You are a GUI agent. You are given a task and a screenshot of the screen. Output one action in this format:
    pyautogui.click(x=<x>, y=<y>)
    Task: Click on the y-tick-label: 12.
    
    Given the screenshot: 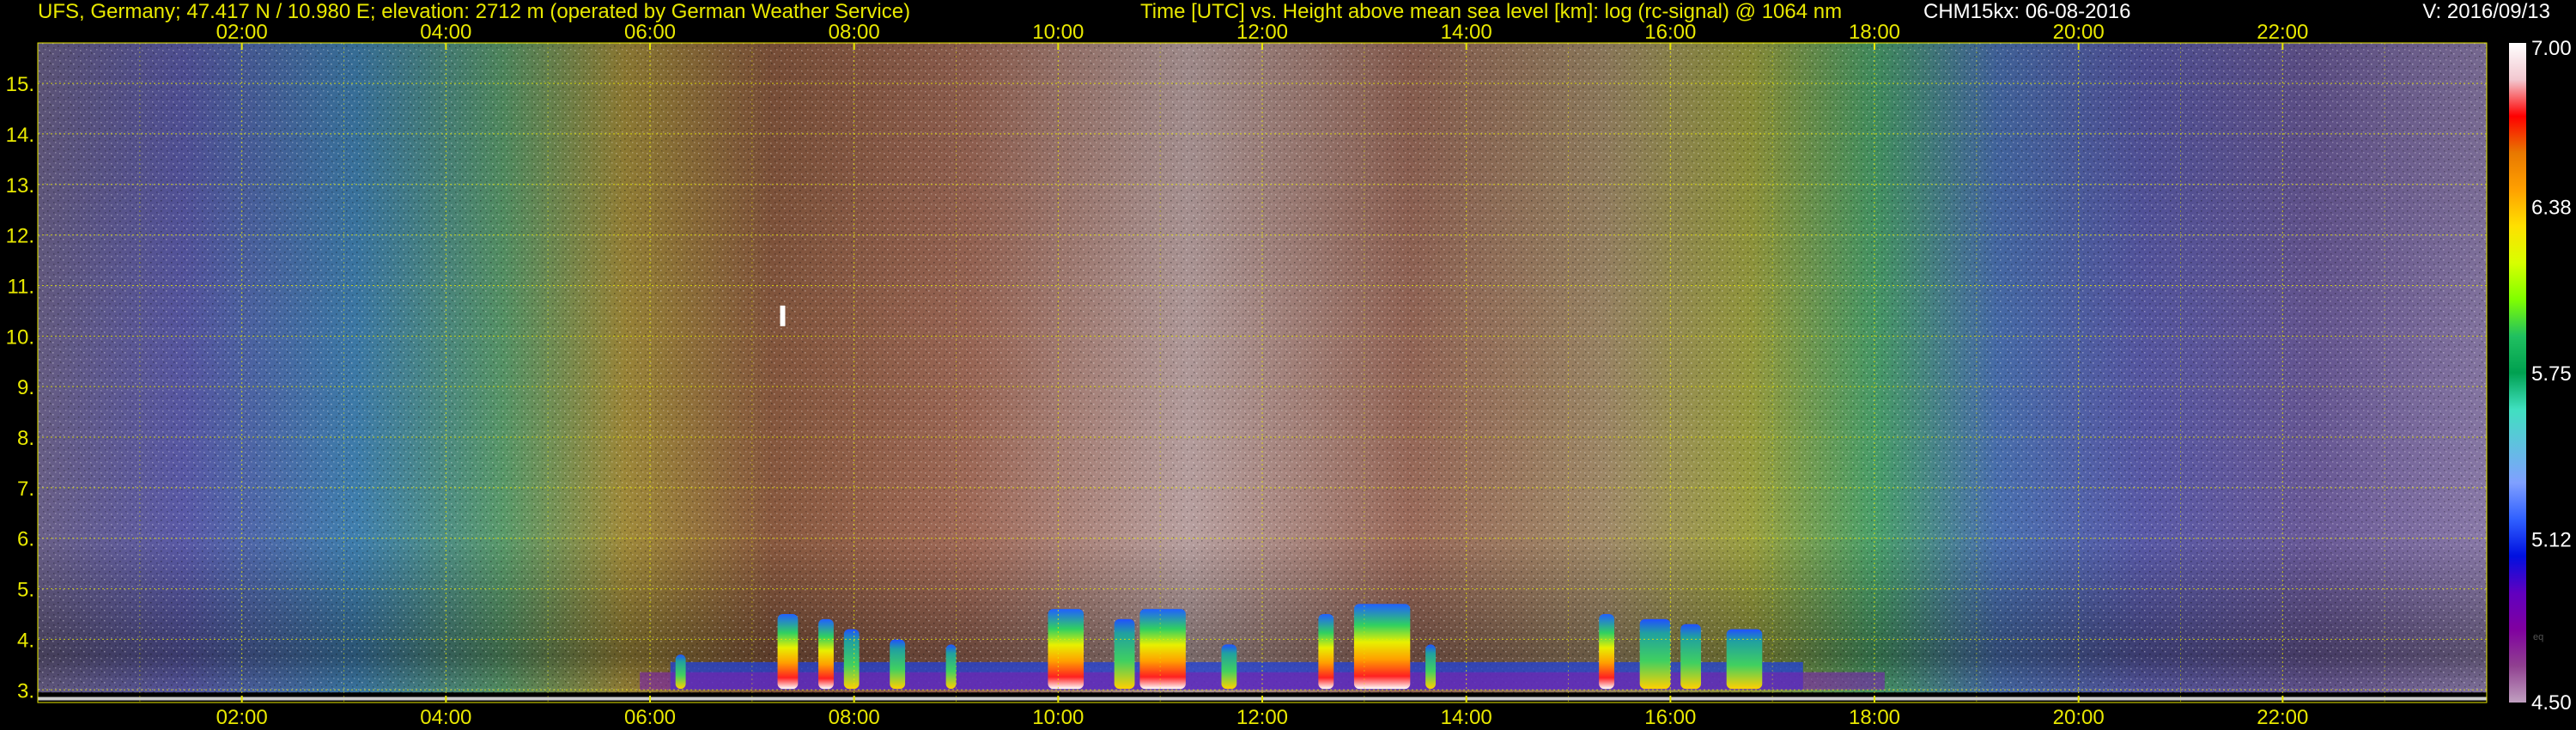 What is the action you would take?
    pyautogui.click(x=20, y=236)
    